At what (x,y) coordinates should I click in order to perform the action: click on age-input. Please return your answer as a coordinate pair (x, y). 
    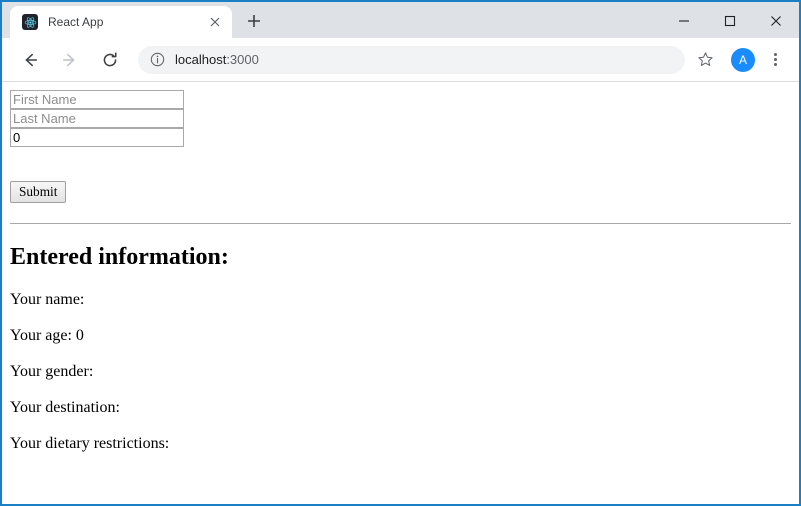
    Looking at the image, I should click on (97, 137).